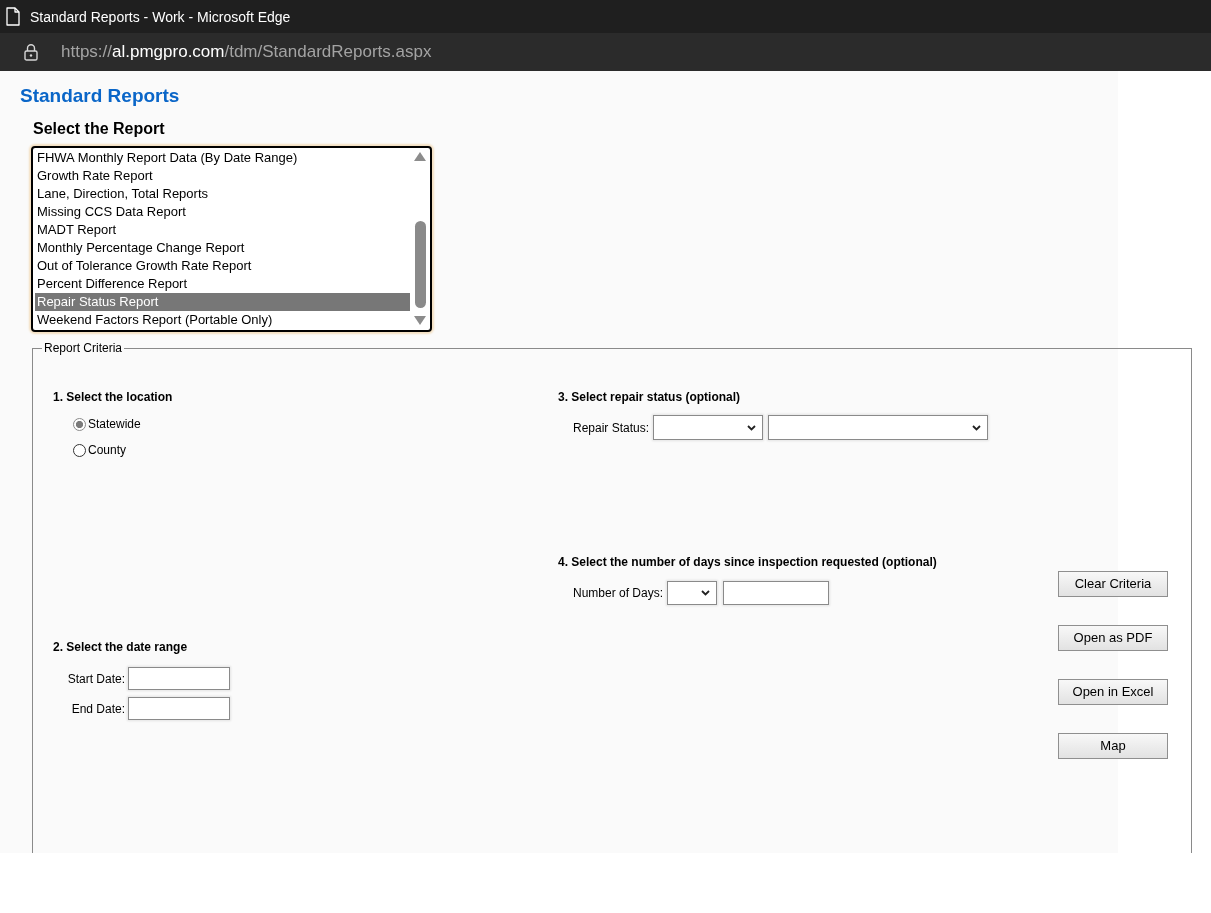  Describe the element at coordinates (222, 158) in the screenshot. I see `list-item: FHWA Monthly Report Data (By Date Range)` at that location.